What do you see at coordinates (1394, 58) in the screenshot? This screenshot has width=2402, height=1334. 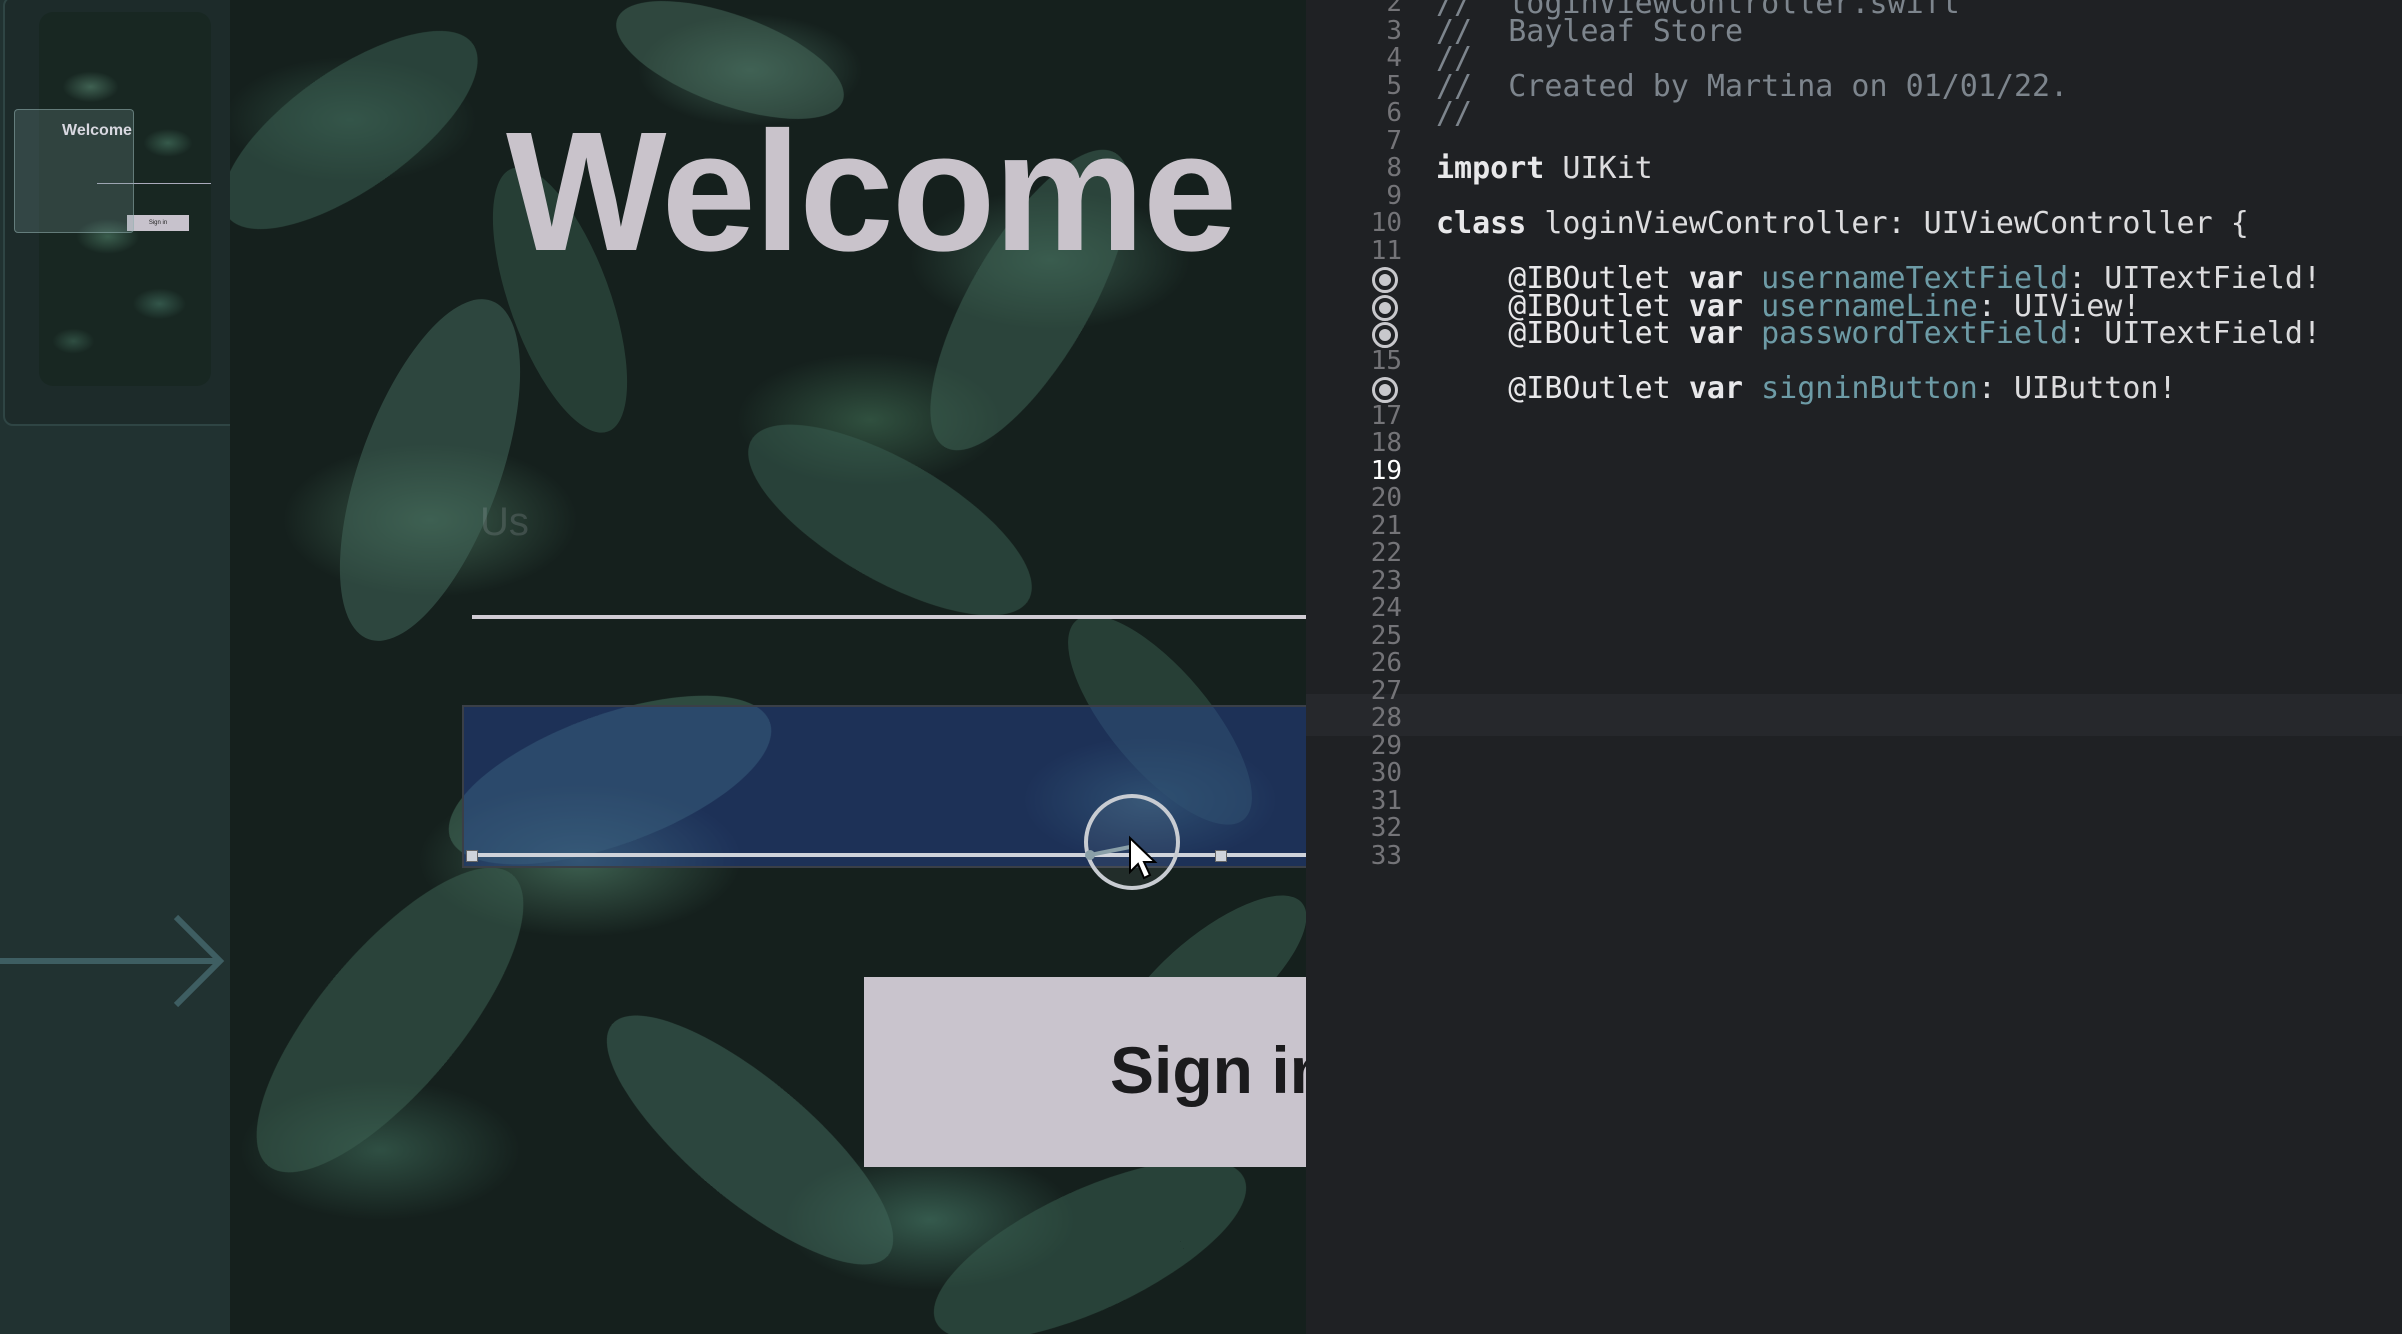 I see `line-number: 4` at bounding box center [1394, 58].